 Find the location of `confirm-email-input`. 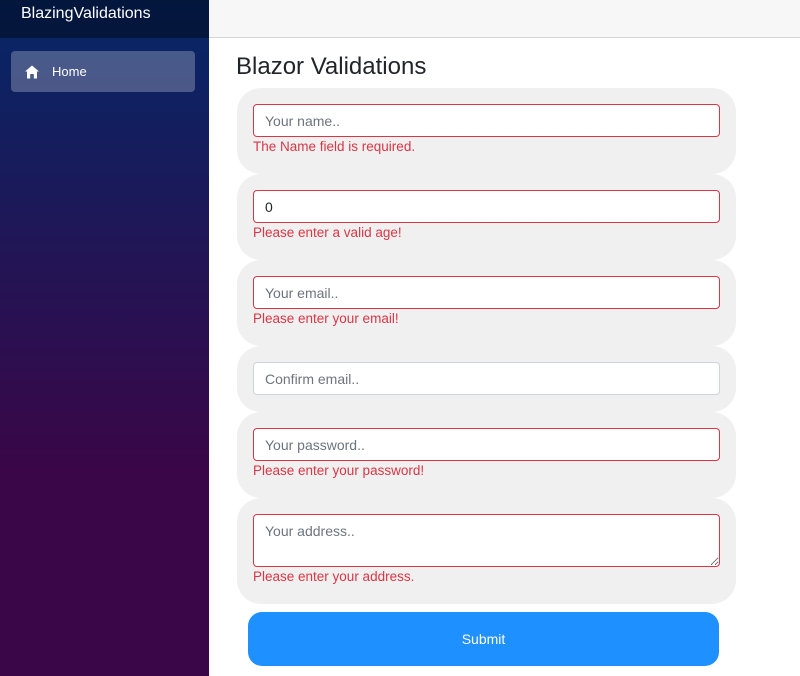

confirm-email-input is located at coordinates (486, 378).